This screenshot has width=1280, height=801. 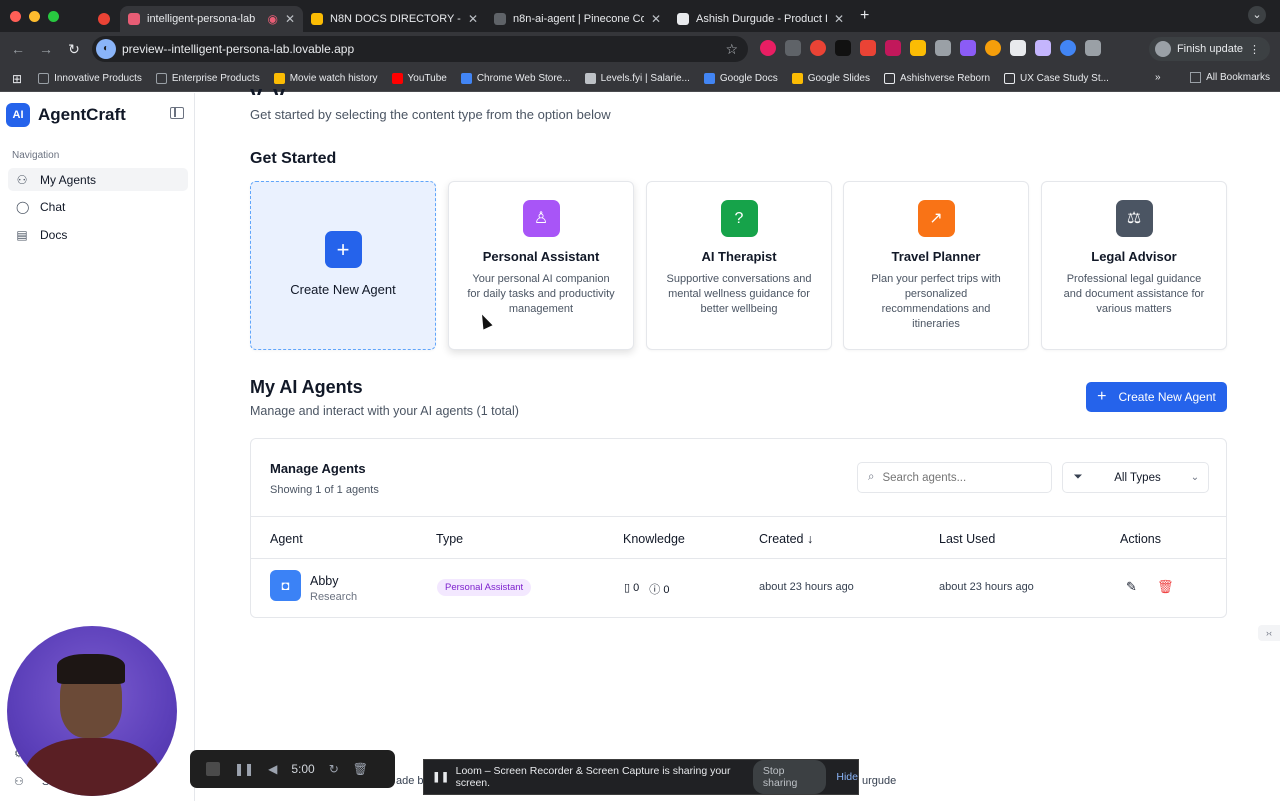 I want to click on sidebar-item-my-agents: ⚇ My Agents, so click(x=98, y=179).